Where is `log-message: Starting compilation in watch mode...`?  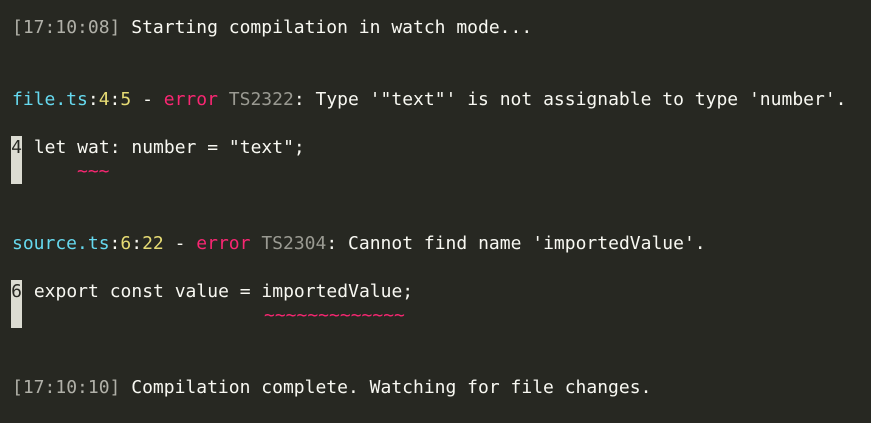
log-message: Starting compilation in watch mode... is located at coordinates (326, 27).